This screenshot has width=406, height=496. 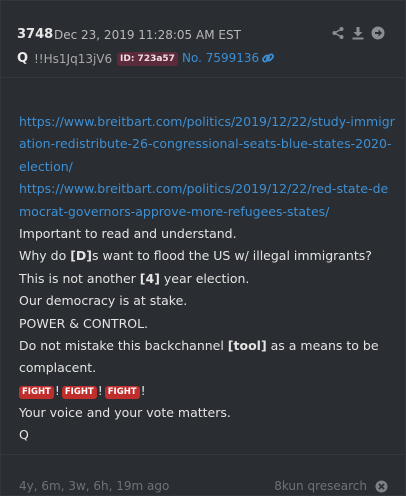 What do you see at coordinates (35, 34) in the screenshot?
I see `post-number: 3748` at bounding box center [35, 34].